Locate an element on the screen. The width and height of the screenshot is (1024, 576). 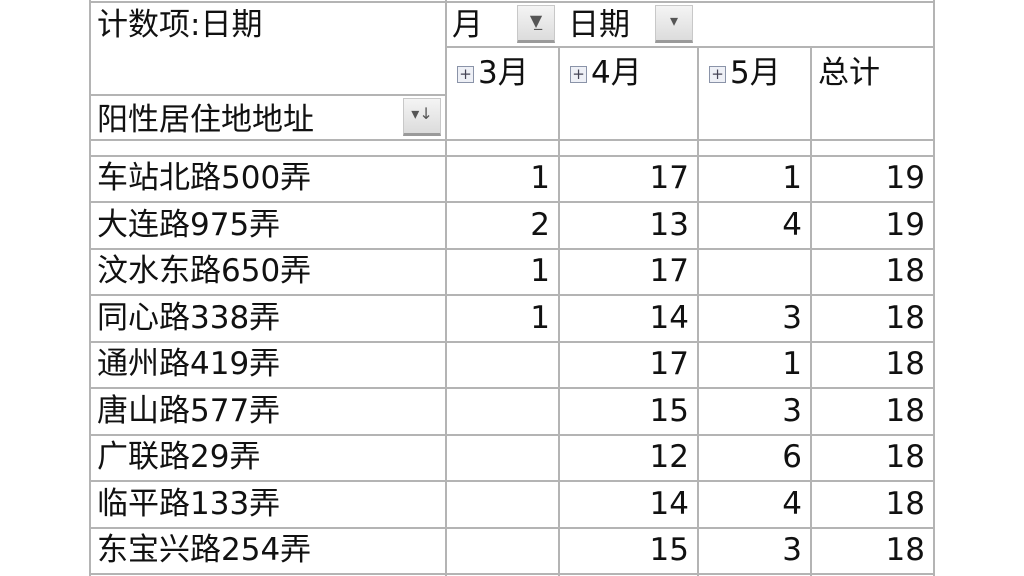
sort-descending-icon: ▾↓ is located at coordinates (422, 113).